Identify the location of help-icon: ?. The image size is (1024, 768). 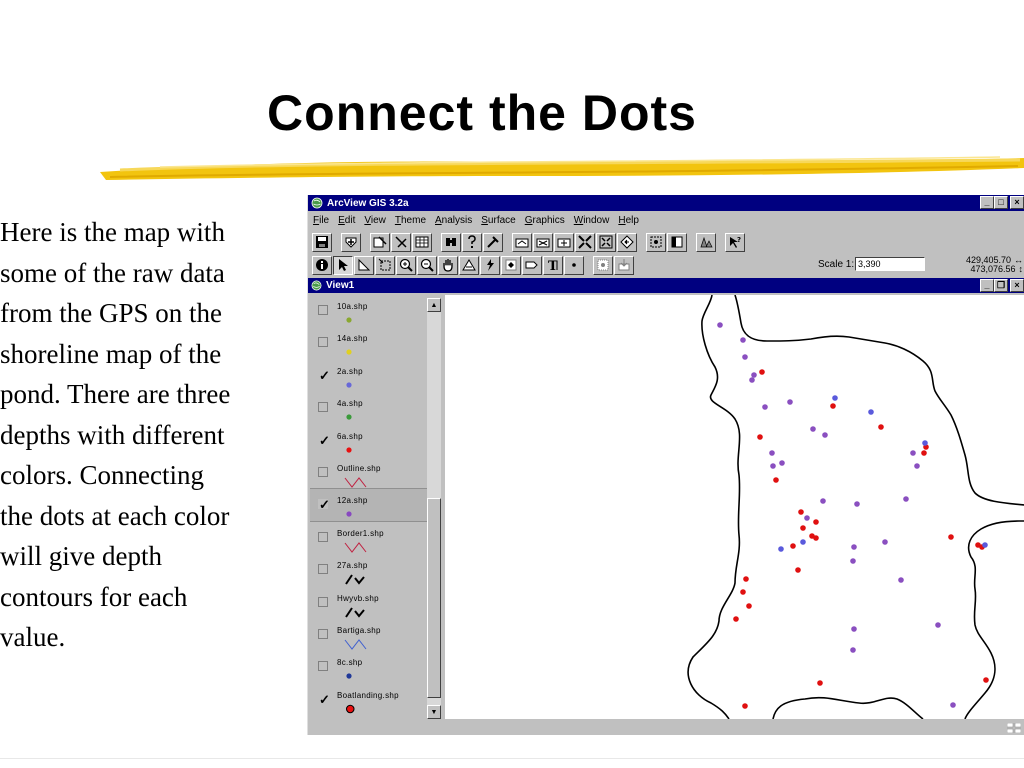
(735, 242).